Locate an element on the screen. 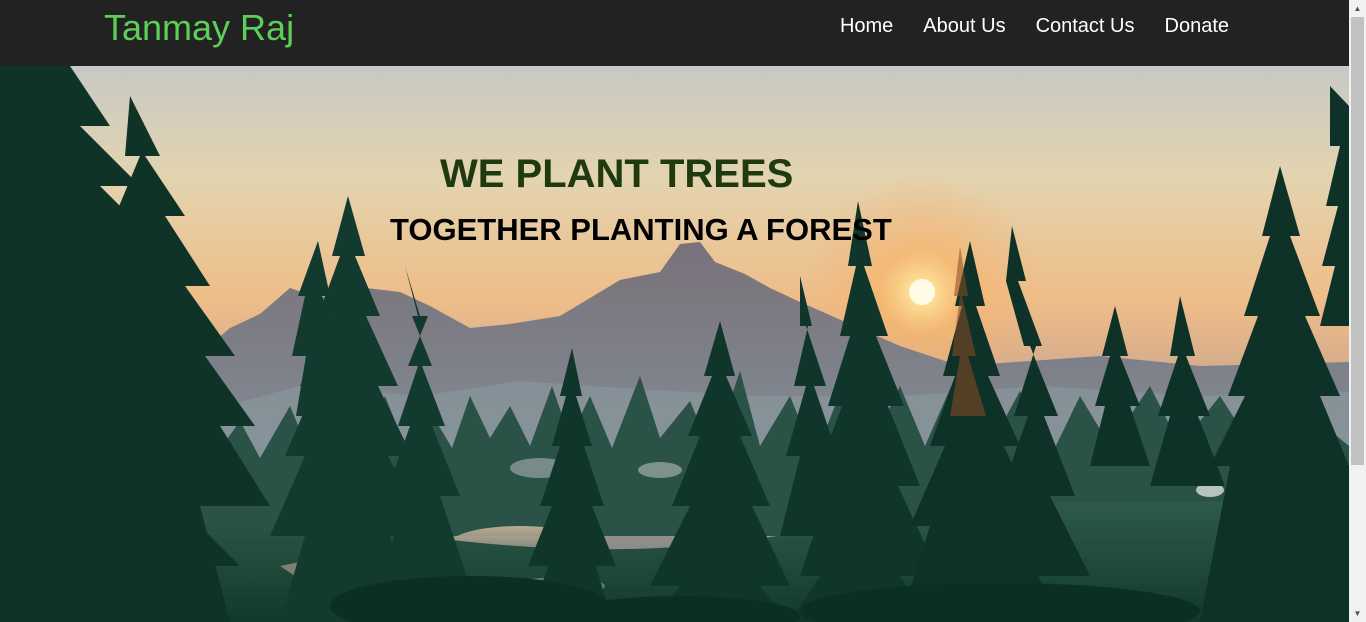 This screenshot has width=1366, height=622. triangle-down-icon: ▼ is located at coordinates (1357, 613).